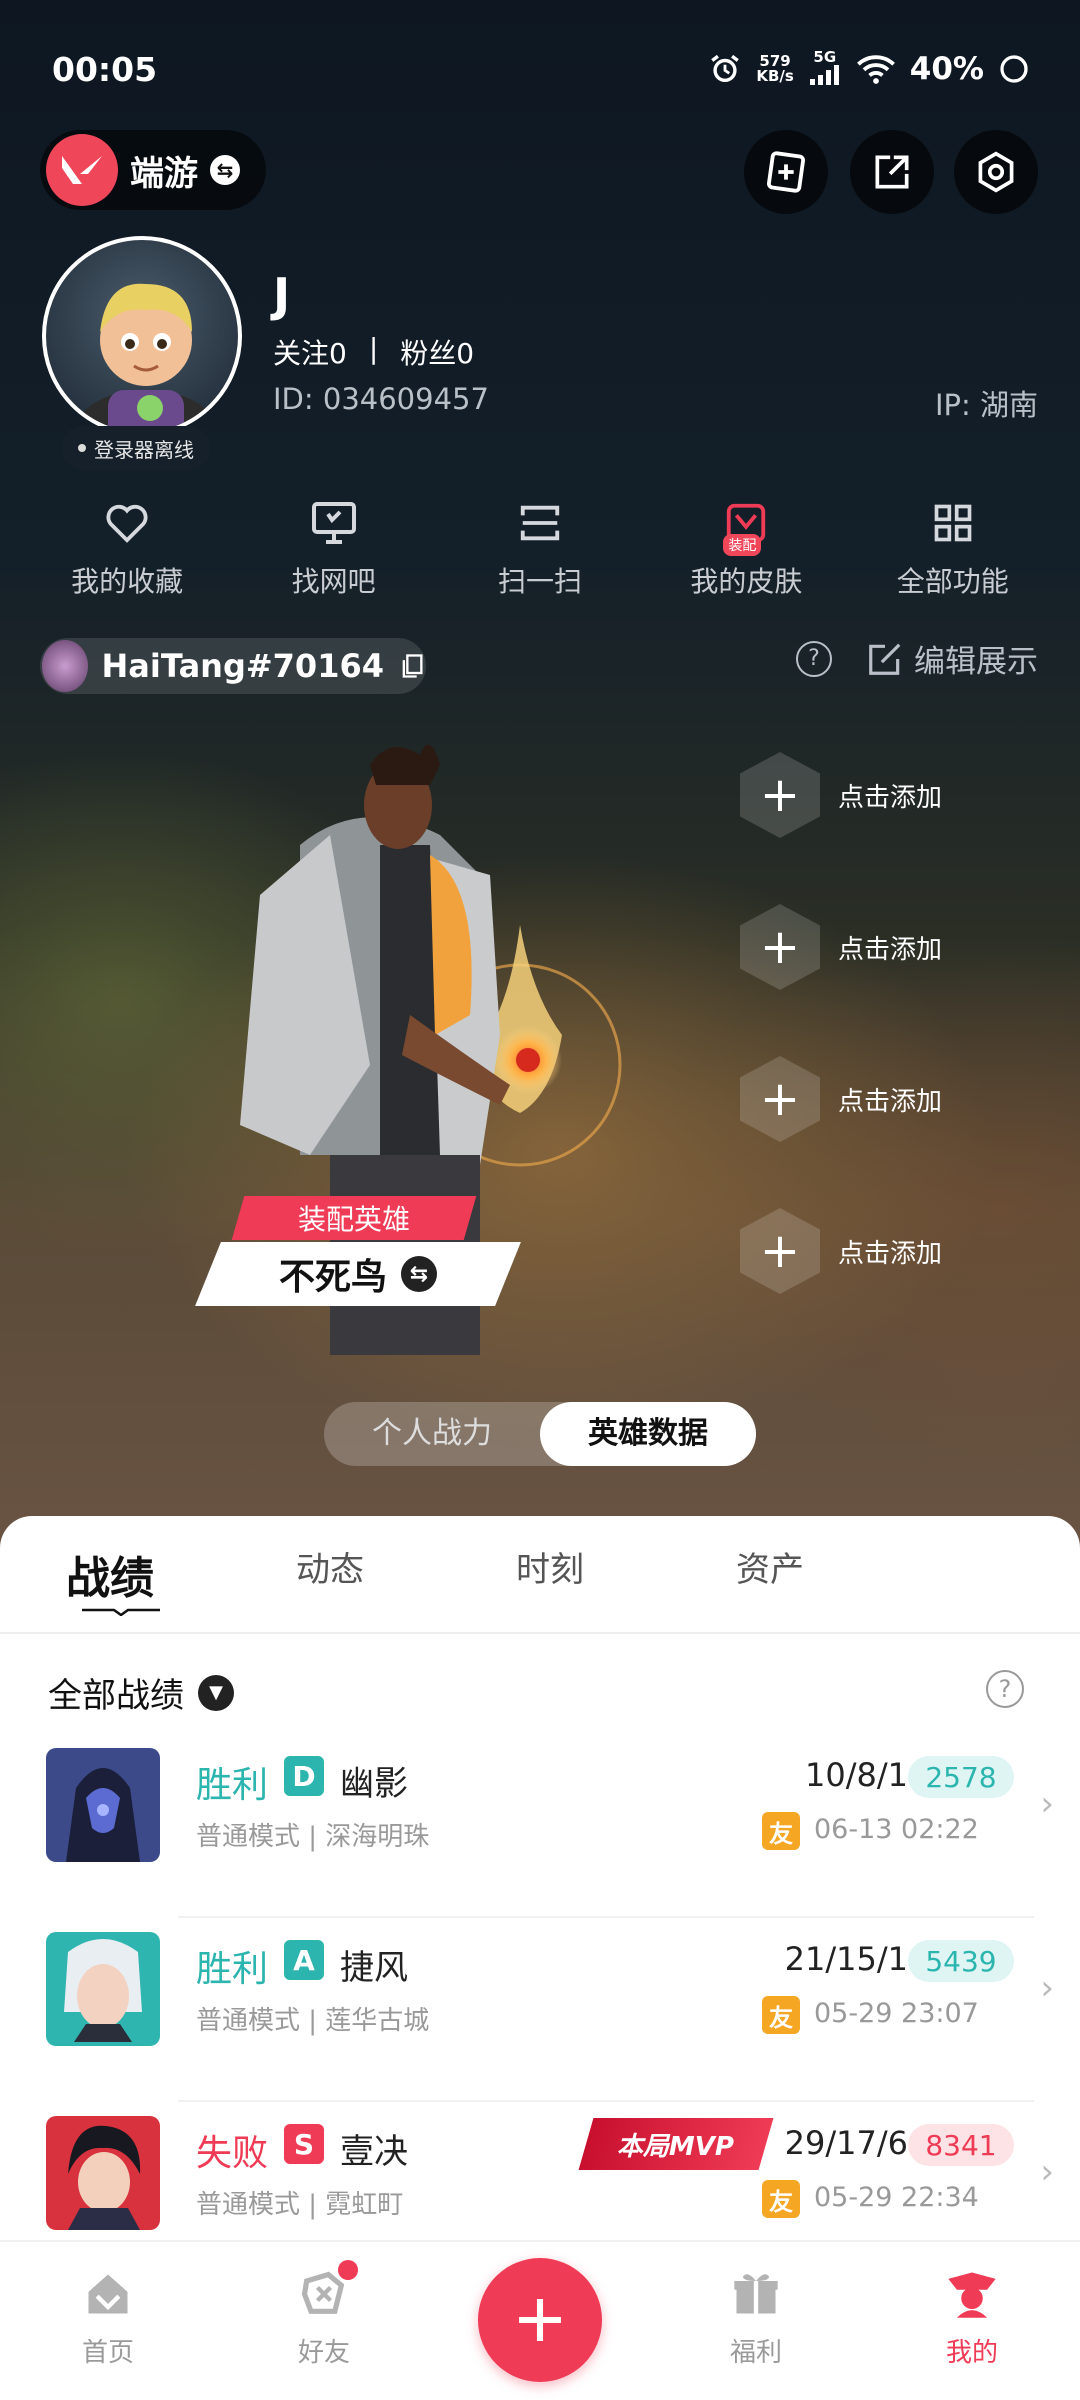  I want to click on user-id: ID: 034609457, so click(381, 399).